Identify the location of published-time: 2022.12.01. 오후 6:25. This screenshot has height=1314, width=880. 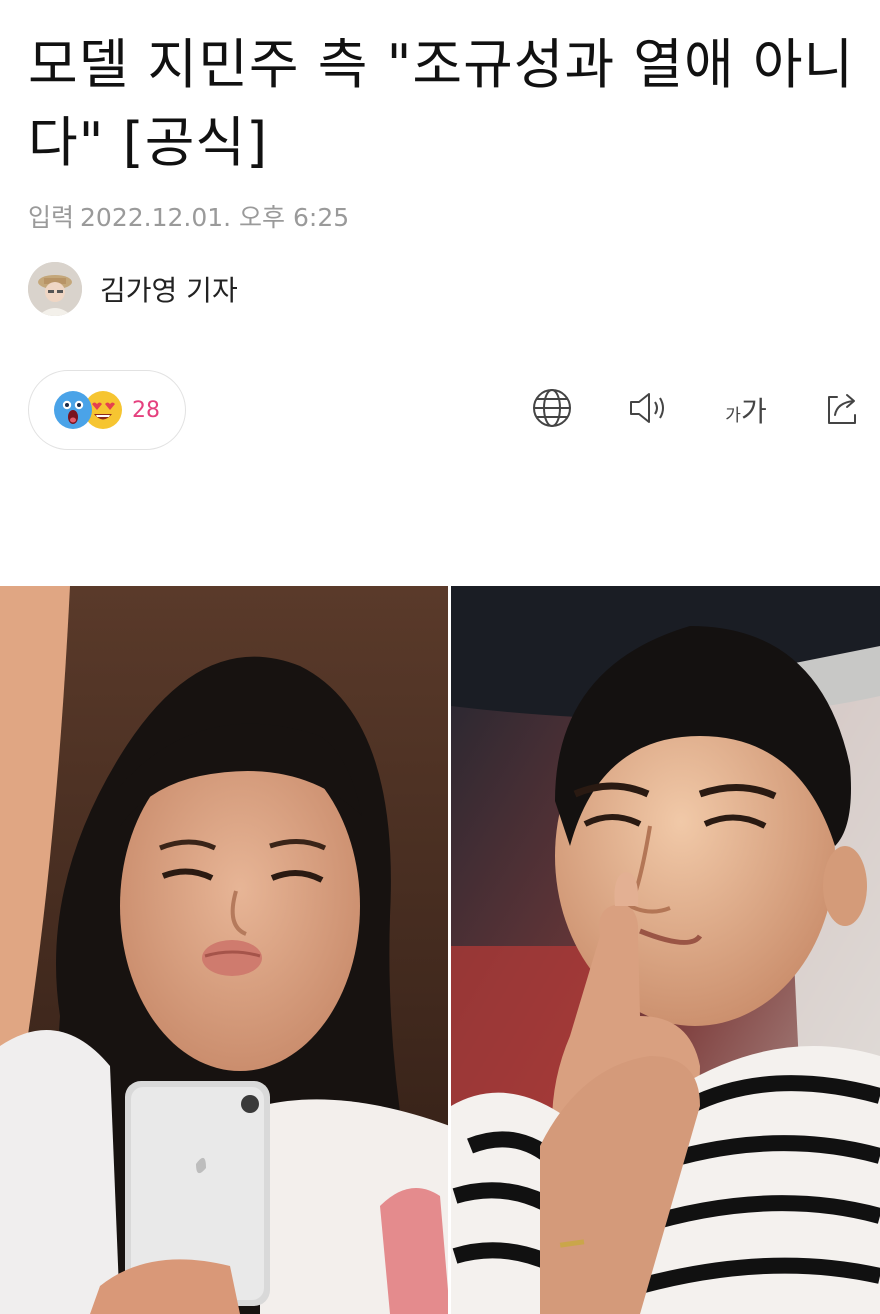
(215, 217).